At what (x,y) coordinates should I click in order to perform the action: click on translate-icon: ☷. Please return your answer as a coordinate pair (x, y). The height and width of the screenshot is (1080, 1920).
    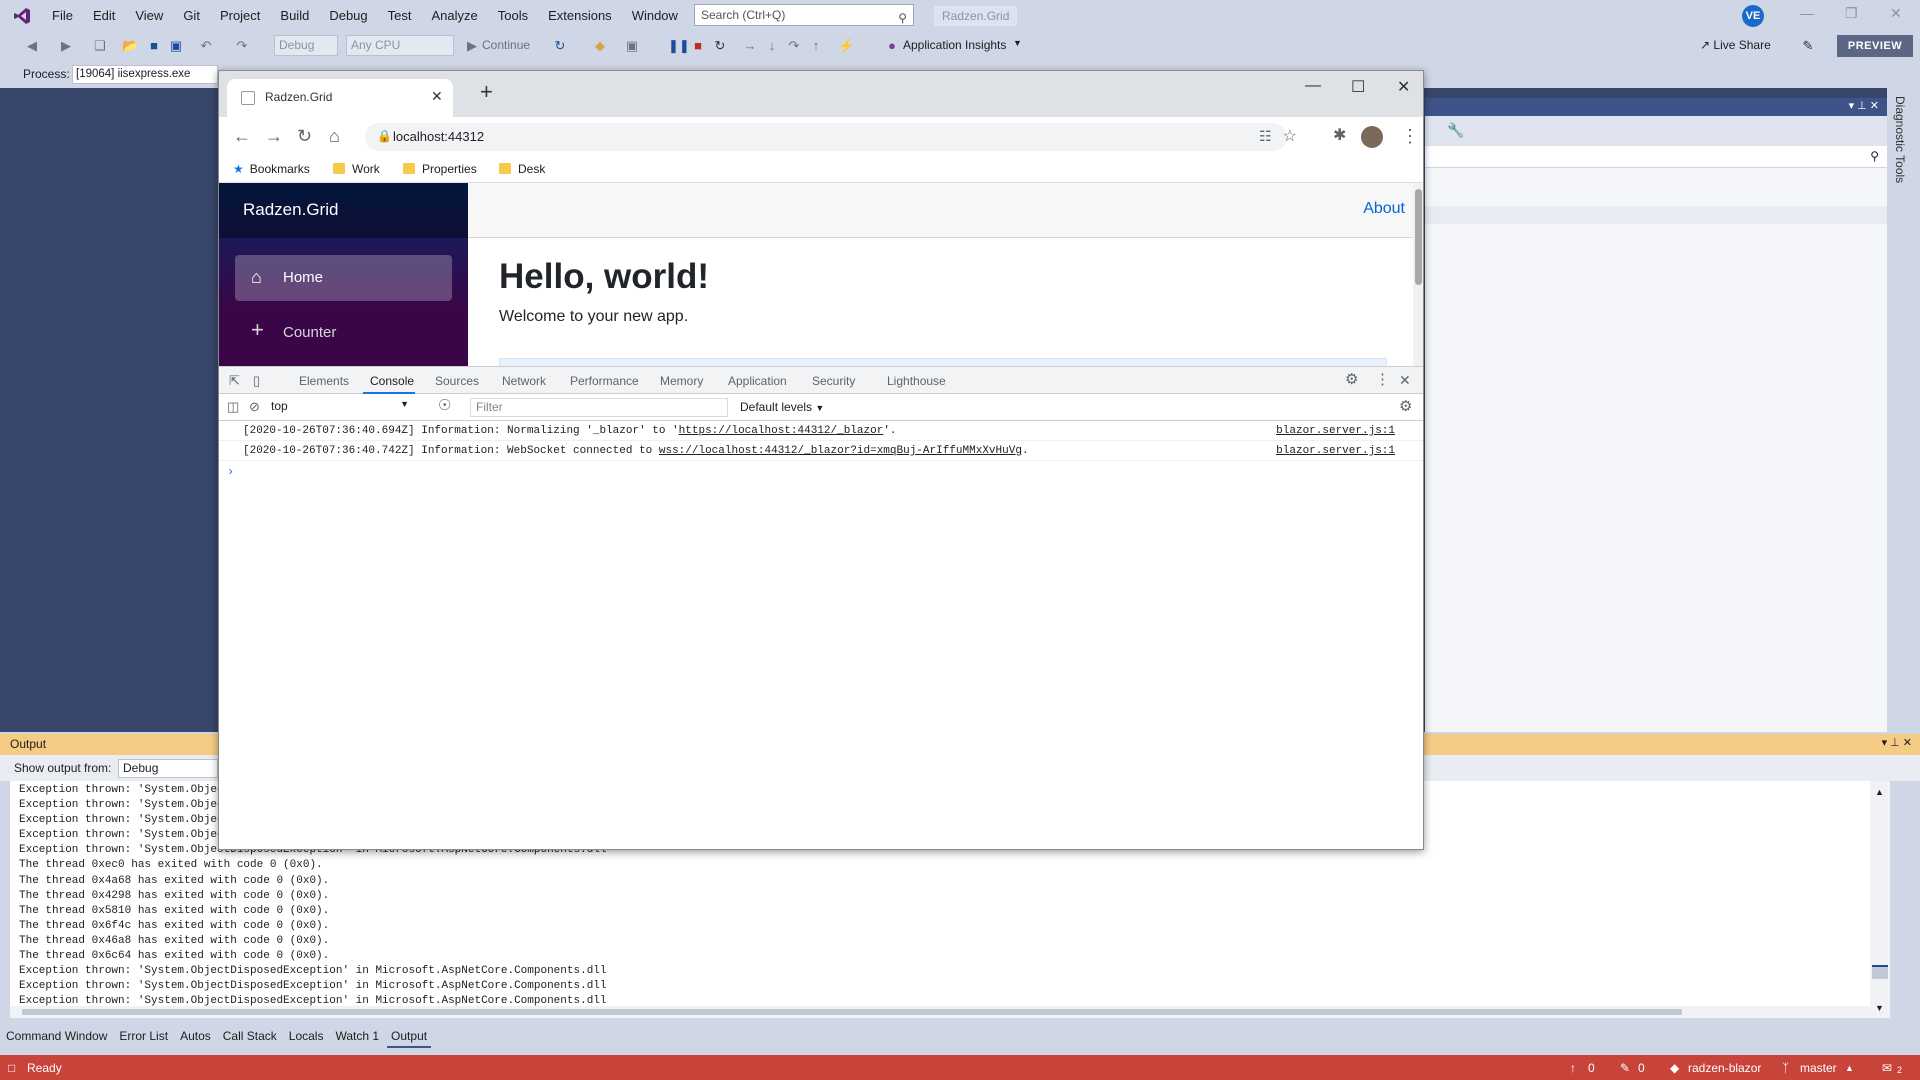
    Looking at the image, I should click on (1265, 136).